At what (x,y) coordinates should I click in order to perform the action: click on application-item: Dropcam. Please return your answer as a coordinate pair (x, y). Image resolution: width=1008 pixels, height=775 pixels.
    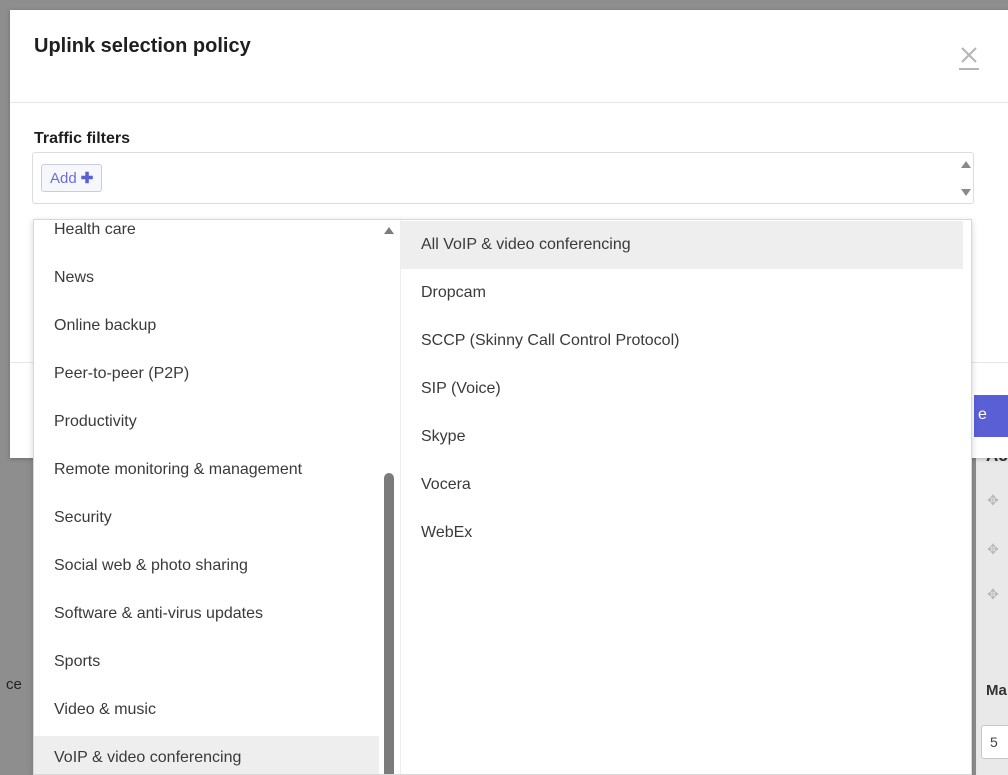
    Looking at the image, I should click on (682, 293).